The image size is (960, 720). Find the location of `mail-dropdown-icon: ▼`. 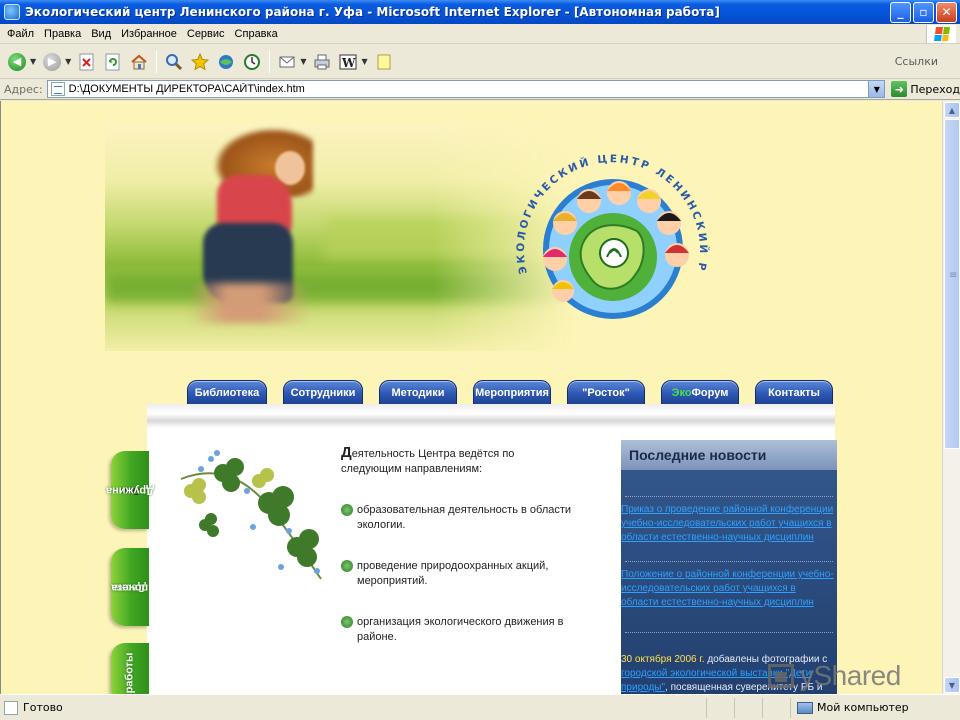

mail-dropdown-icon: ▼ is located at coordinates (303, 61).